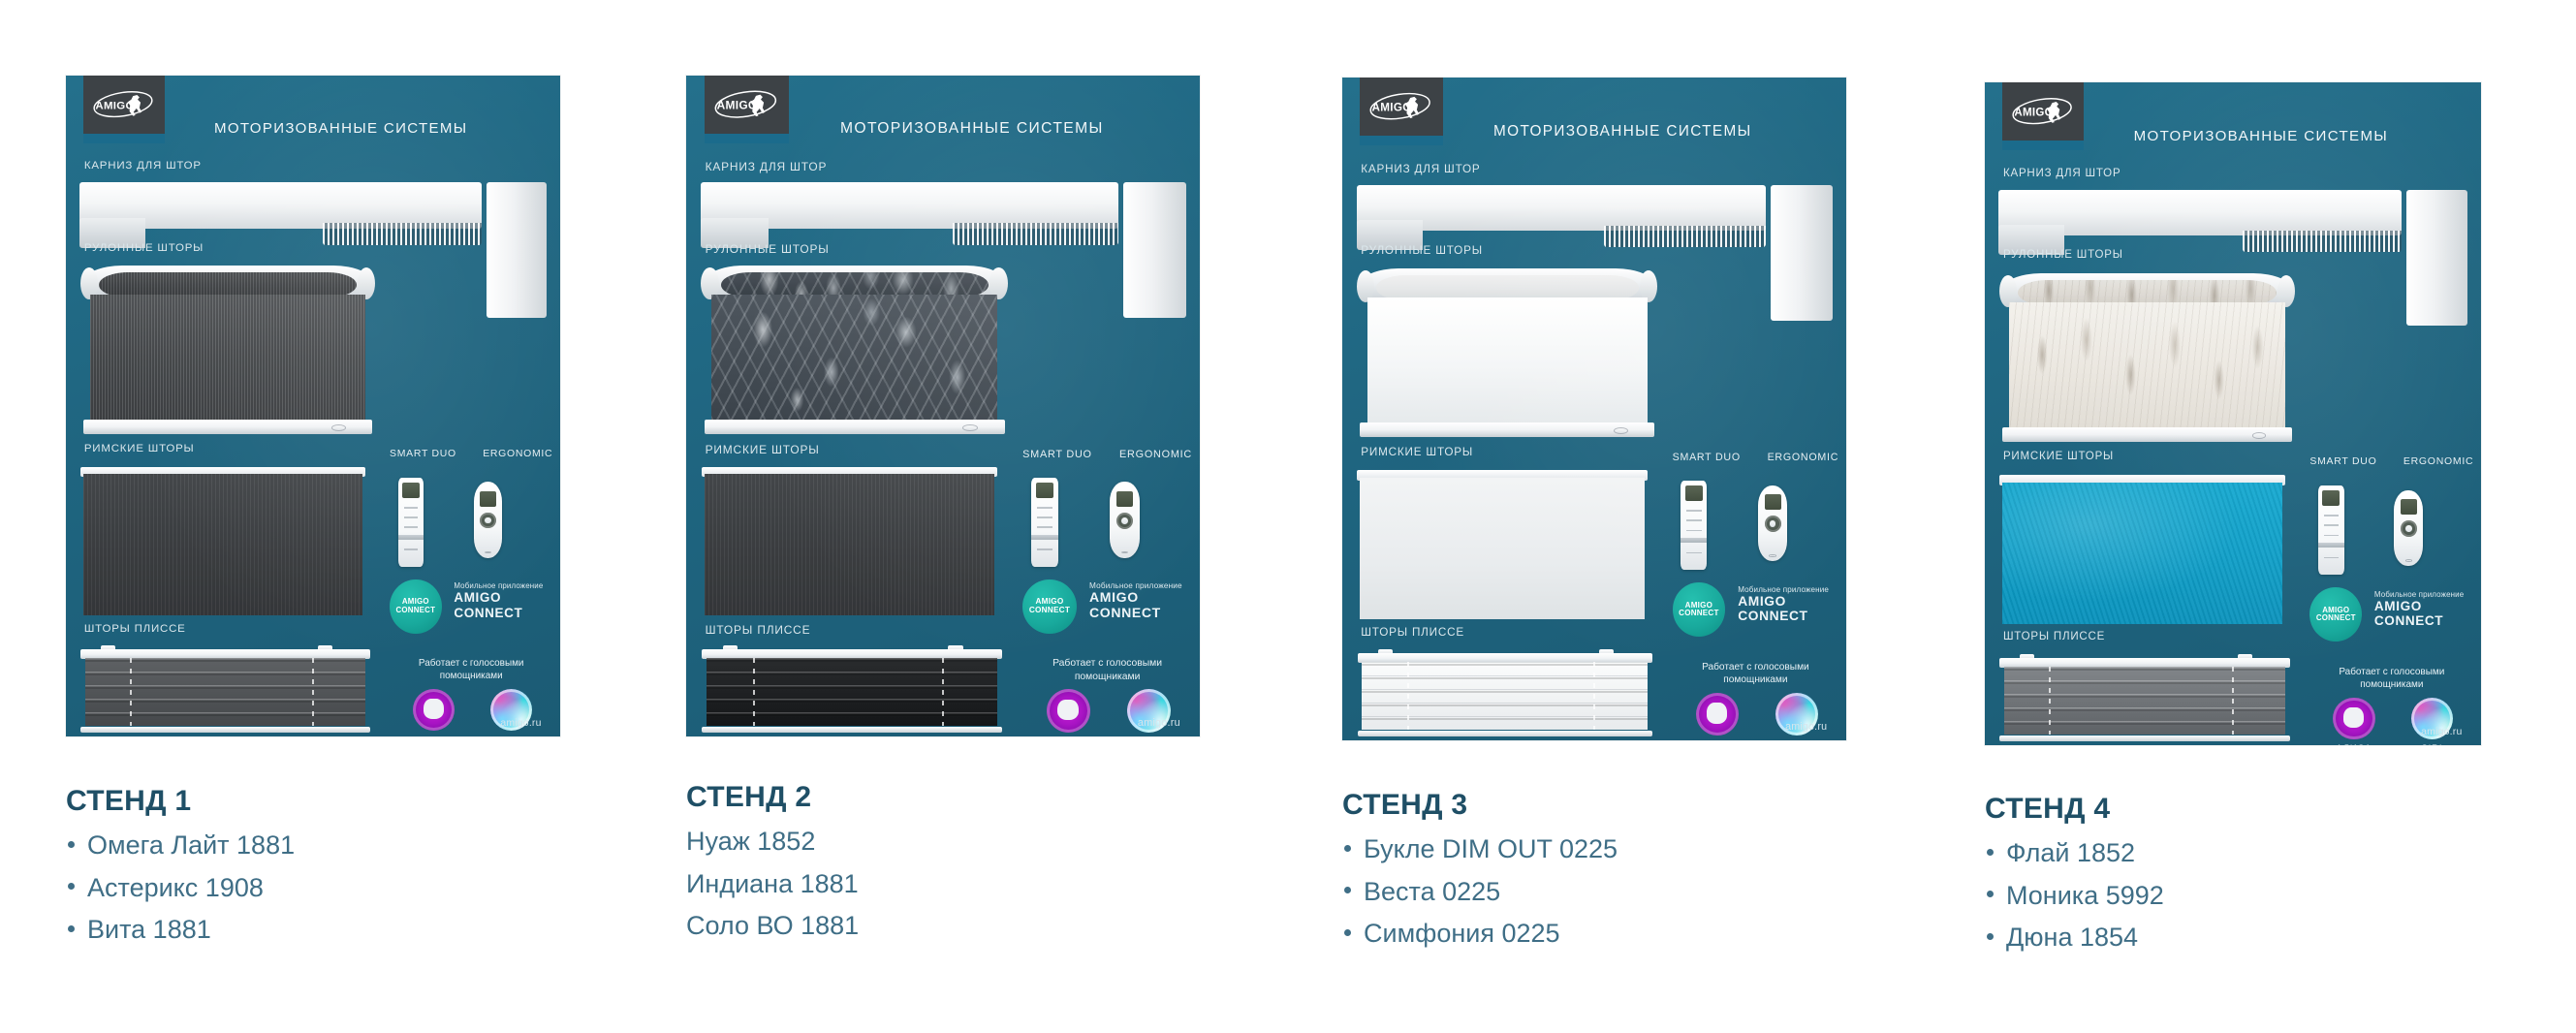 The height and width of the screenshot is (1033, 2576). Describe the element at coordinates (2262, 938) in the screenshot. I see `fabric-list-item: Дюна 1854` at that location.